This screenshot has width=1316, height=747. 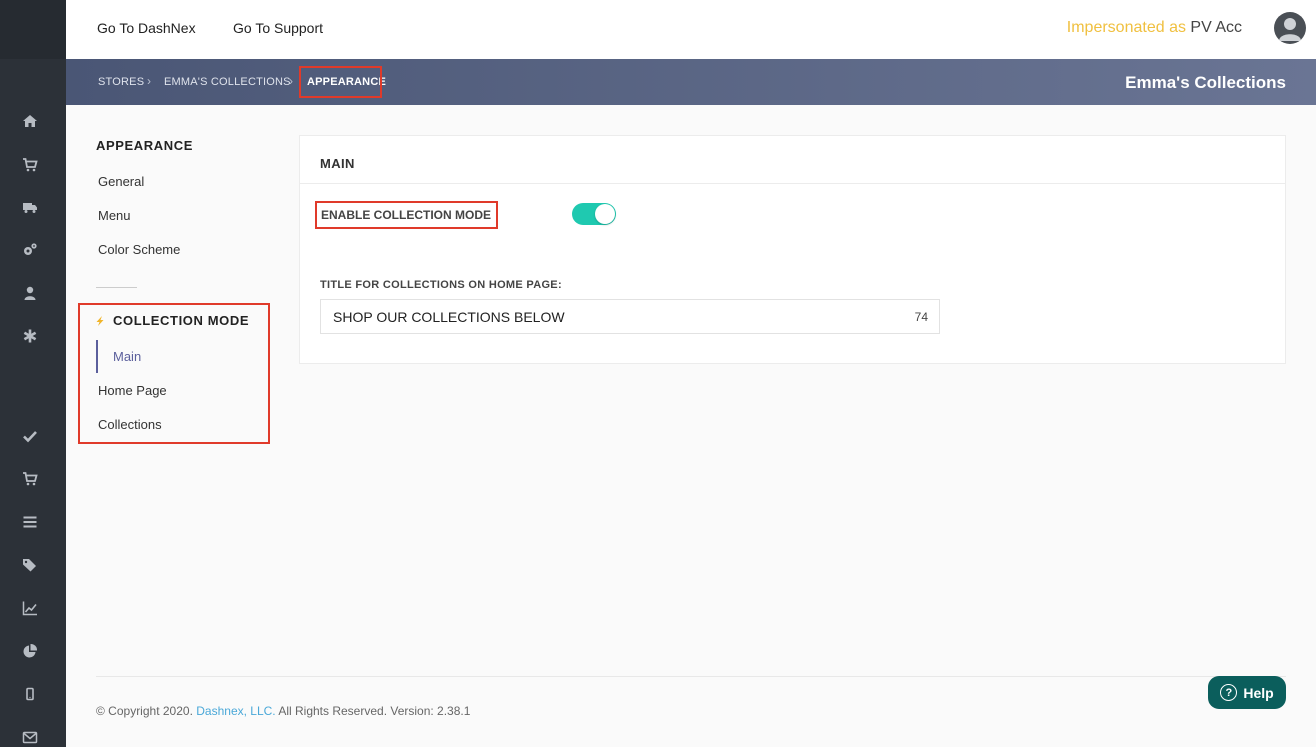 I want to click on enable-collection-mode-toggle, so click(x=594, y=214).